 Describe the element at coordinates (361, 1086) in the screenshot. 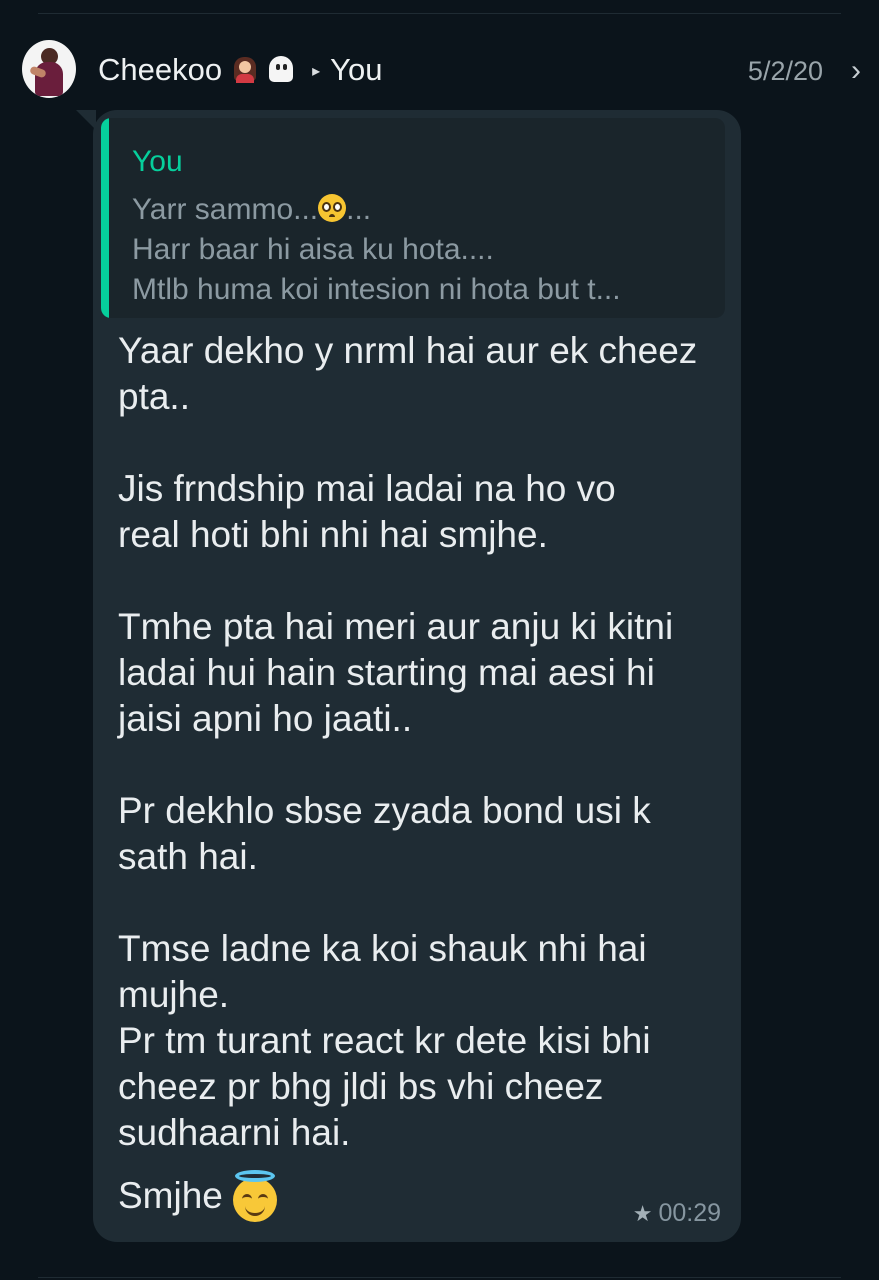

I see `message-line: cheez pr bhg jldi bs vhi cheez` at that location.